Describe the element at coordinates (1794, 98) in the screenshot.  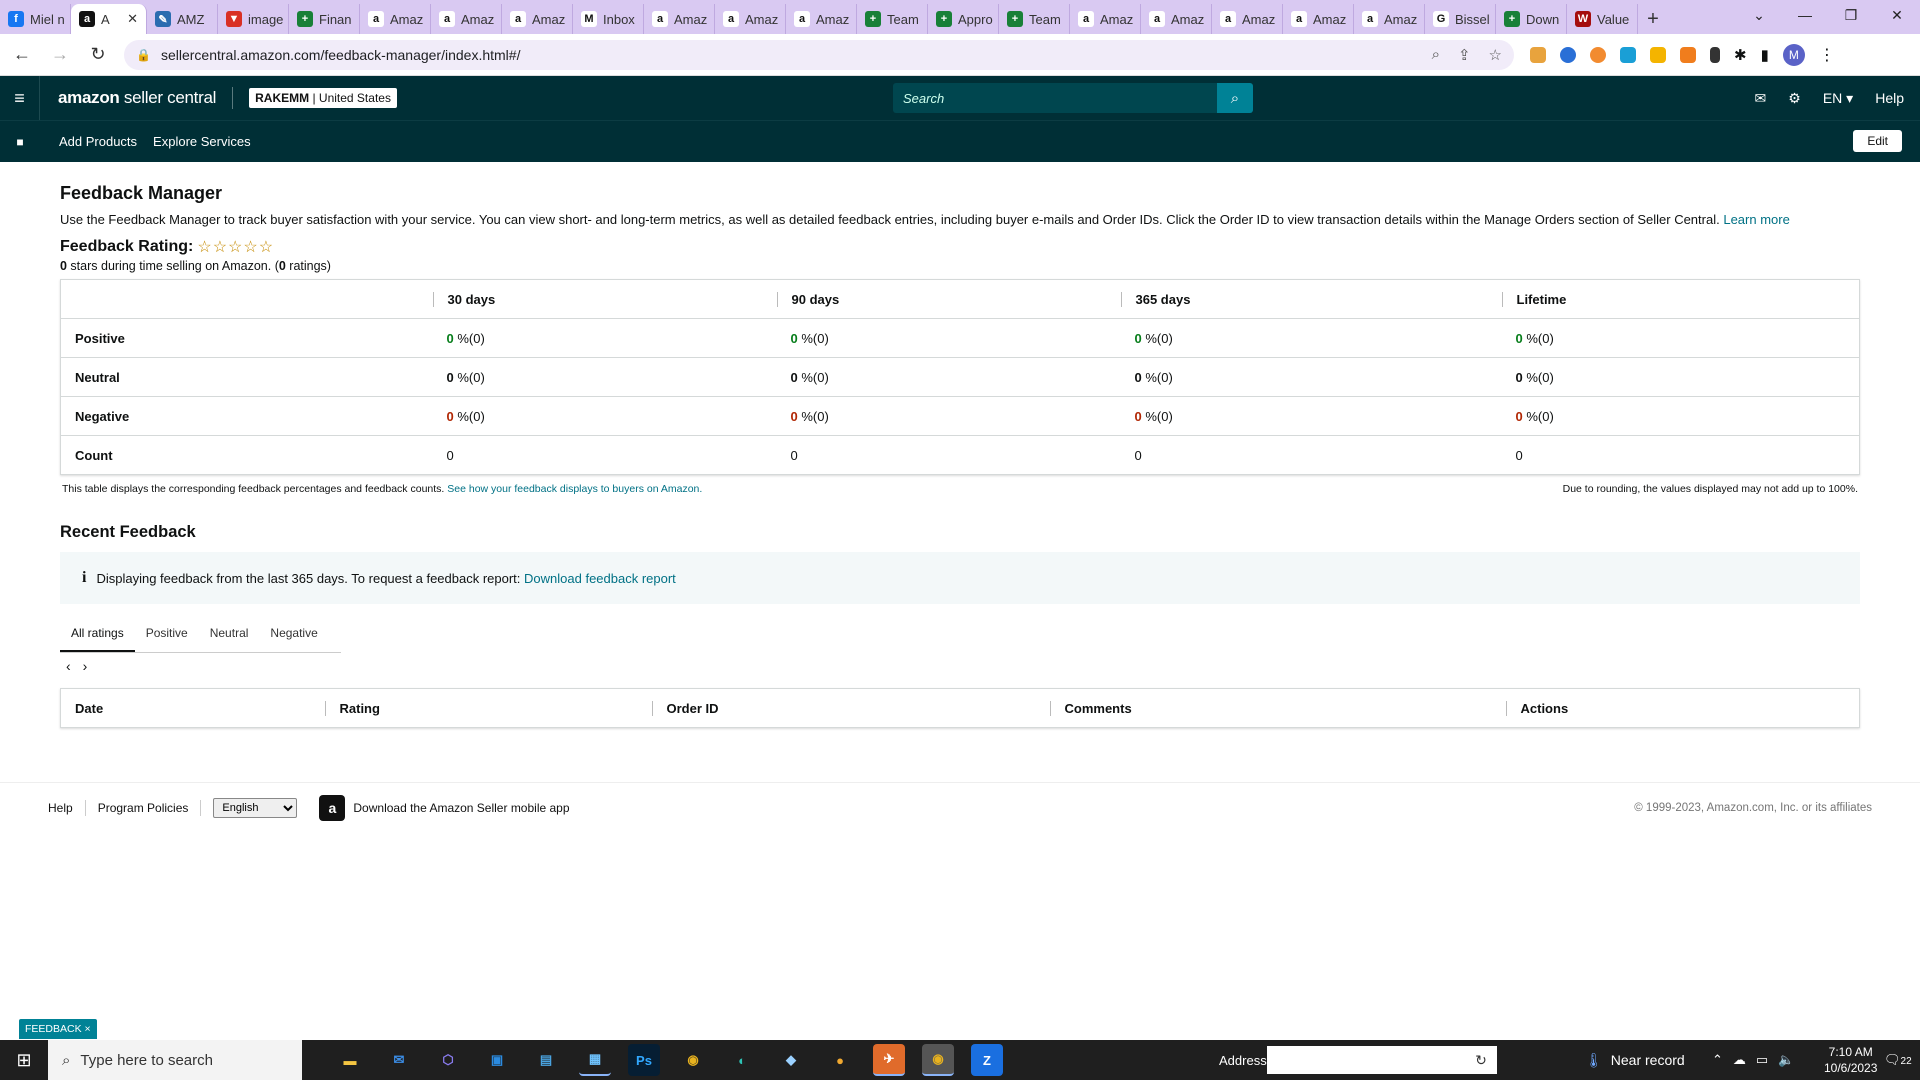
I see `gear-icon: ⚙` at that location.